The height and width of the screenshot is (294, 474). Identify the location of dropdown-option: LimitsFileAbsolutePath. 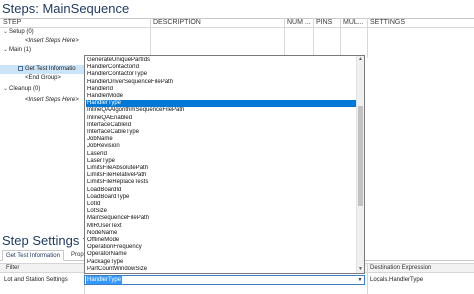
(221, 168).